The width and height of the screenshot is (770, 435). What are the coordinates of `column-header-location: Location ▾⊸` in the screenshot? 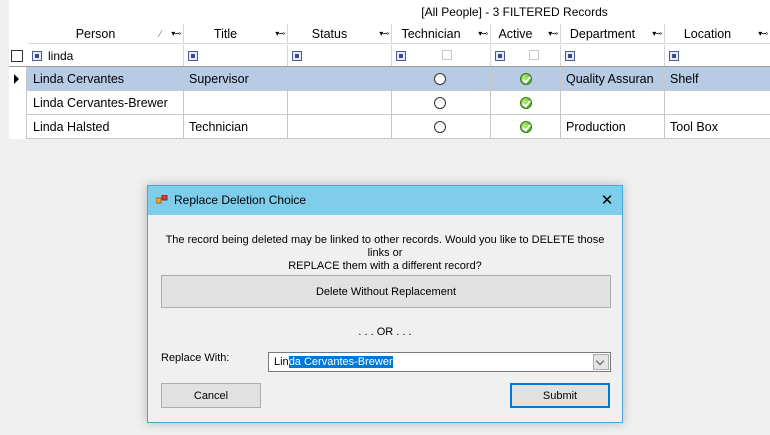 It's located at (717, 34).